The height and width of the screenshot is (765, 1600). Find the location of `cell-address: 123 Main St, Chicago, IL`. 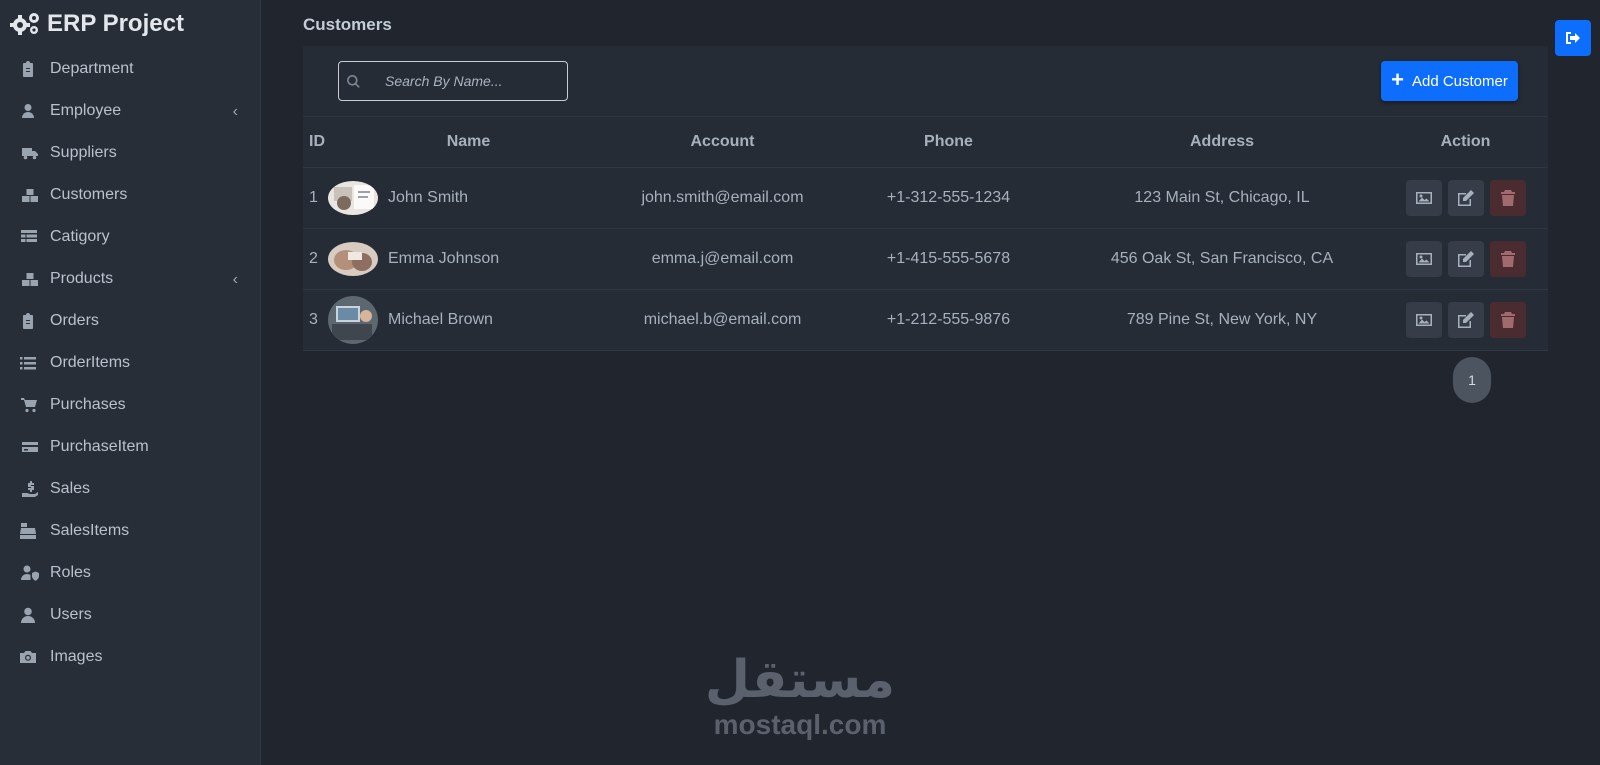

cell-address: 123 Main St, Chicago, IL is located at coordinates (1222, 197).